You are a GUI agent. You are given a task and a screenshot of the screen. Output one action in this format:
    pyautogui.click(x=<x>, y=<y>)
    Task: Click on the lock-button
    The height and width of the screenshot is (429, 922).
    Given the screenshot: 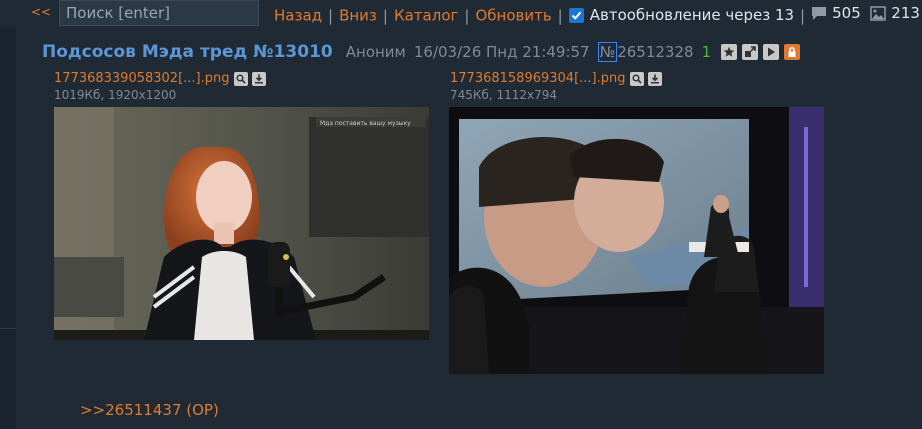 What is the action you would take?
    pyautogui.click(x=792, y=52)
    